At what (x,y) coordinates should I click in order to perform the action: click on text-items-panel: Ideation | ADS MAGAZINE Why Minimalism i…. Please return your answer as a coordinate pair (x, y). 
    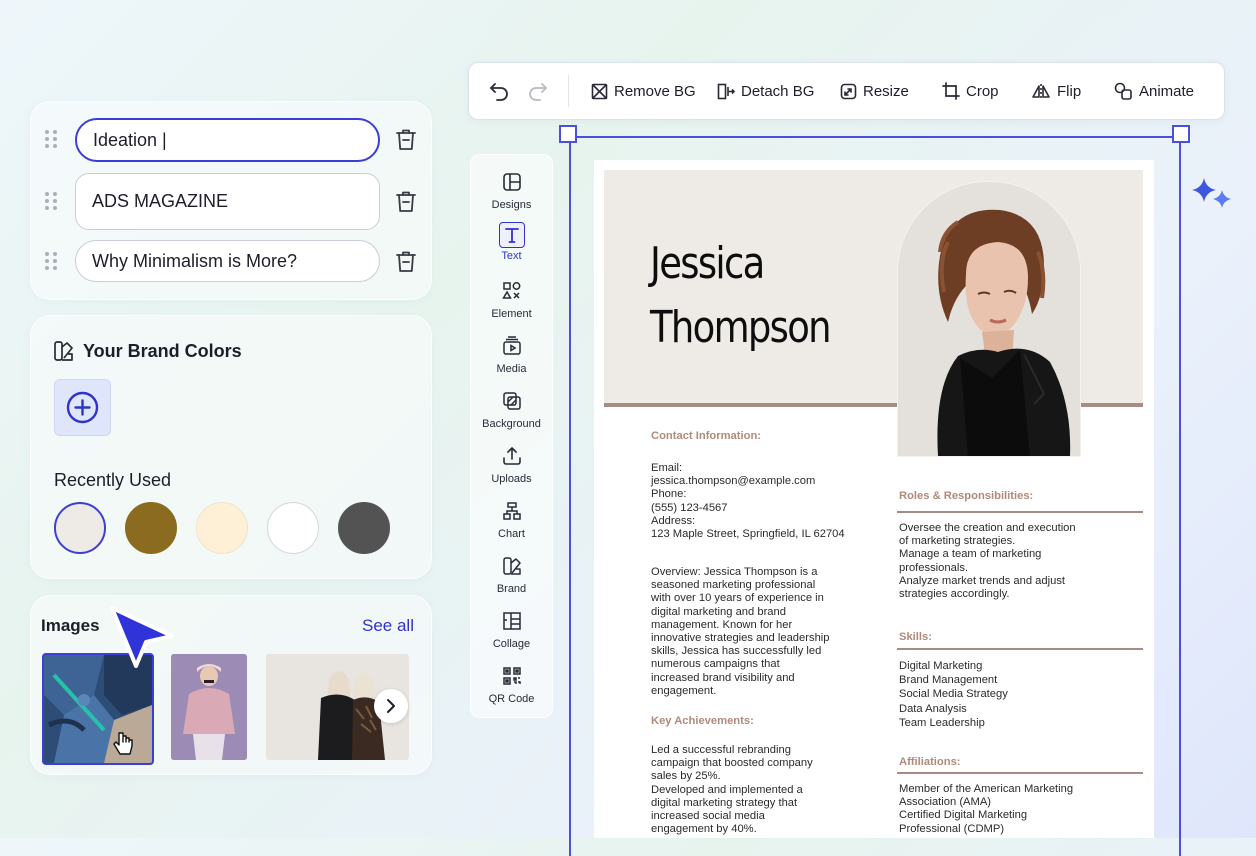
    Looking at the image, I should click on (231, 200).